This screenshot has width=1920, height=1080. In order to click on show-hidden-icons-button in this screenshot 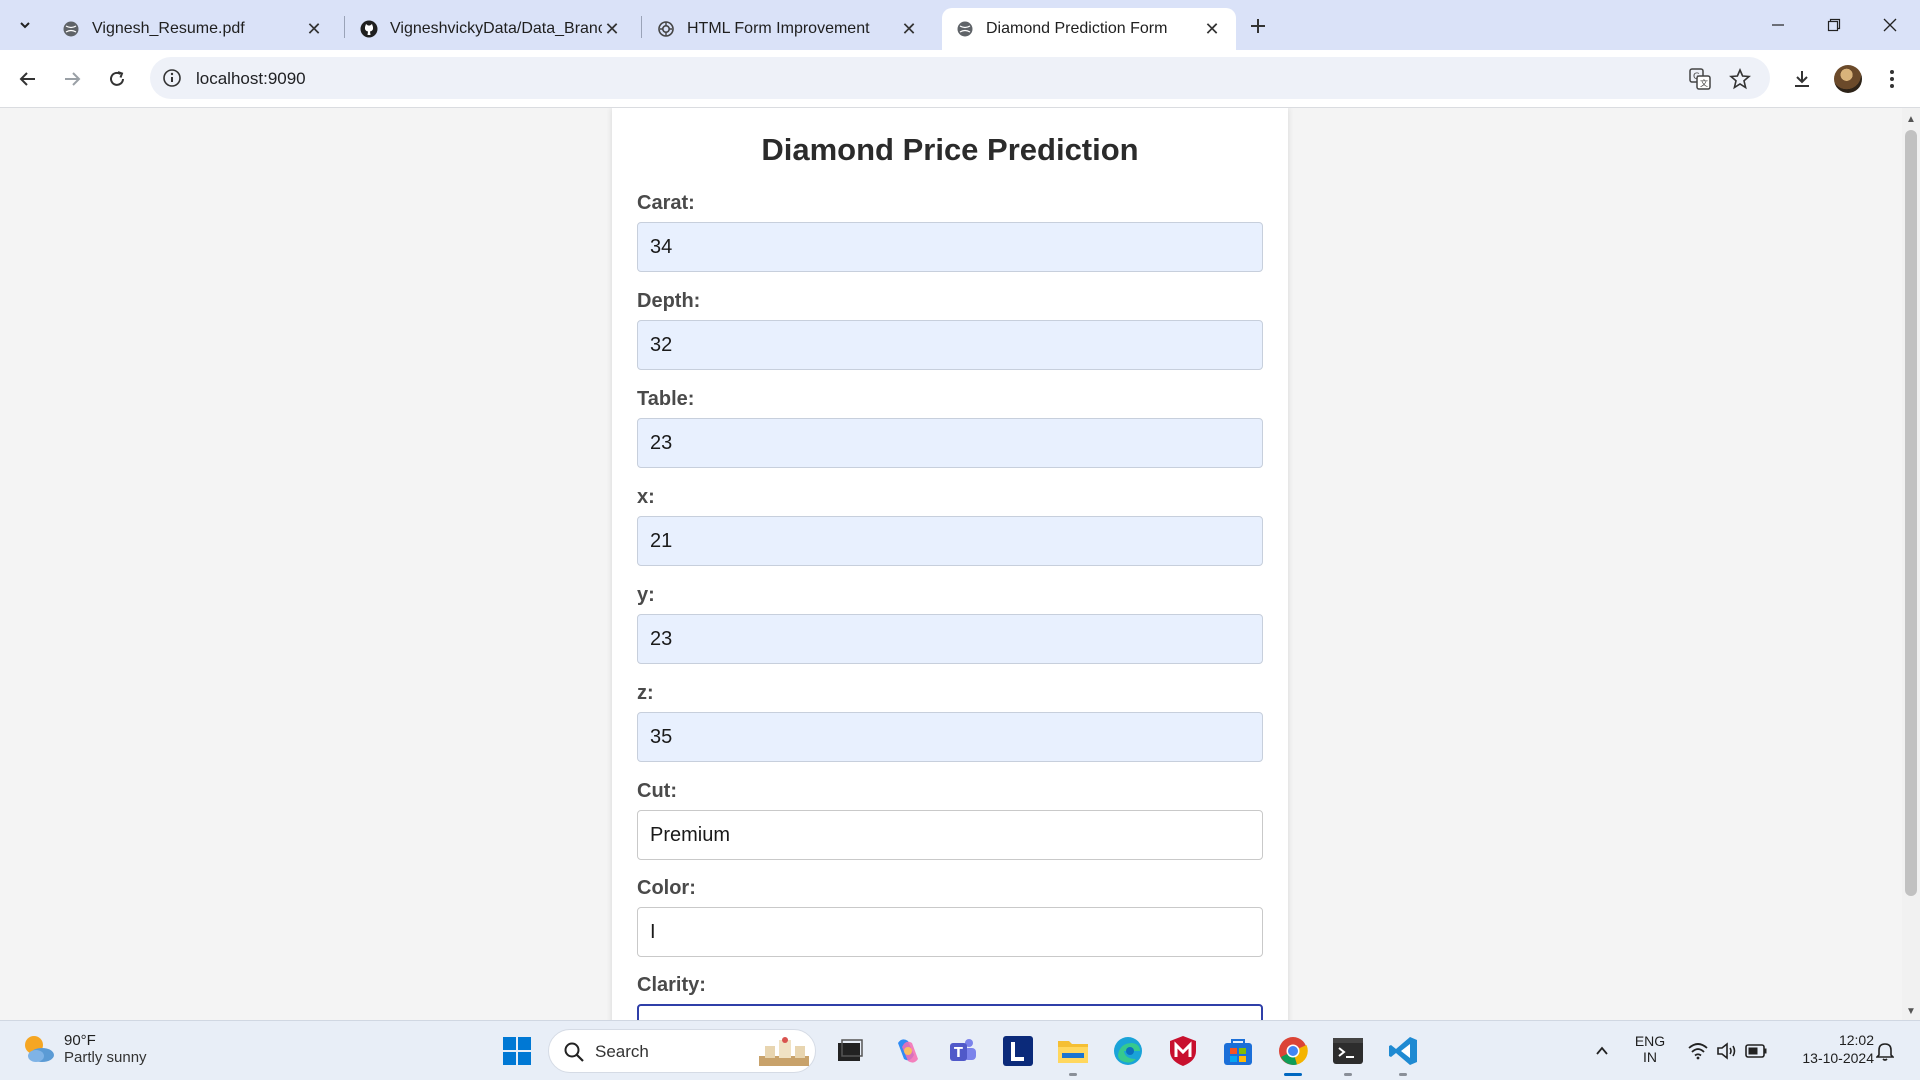, I will do `click(1602, 1051)`.